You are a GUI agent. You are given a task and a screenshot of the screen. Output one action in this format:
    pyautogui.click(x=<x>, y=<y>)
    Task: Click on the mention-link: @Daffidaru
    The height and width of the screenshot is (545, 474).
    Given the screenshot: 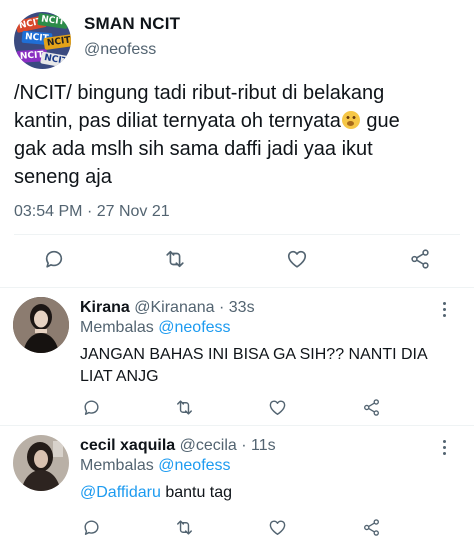 What is the action you would take?
    pyautogui.click(x=120, y=492)
    